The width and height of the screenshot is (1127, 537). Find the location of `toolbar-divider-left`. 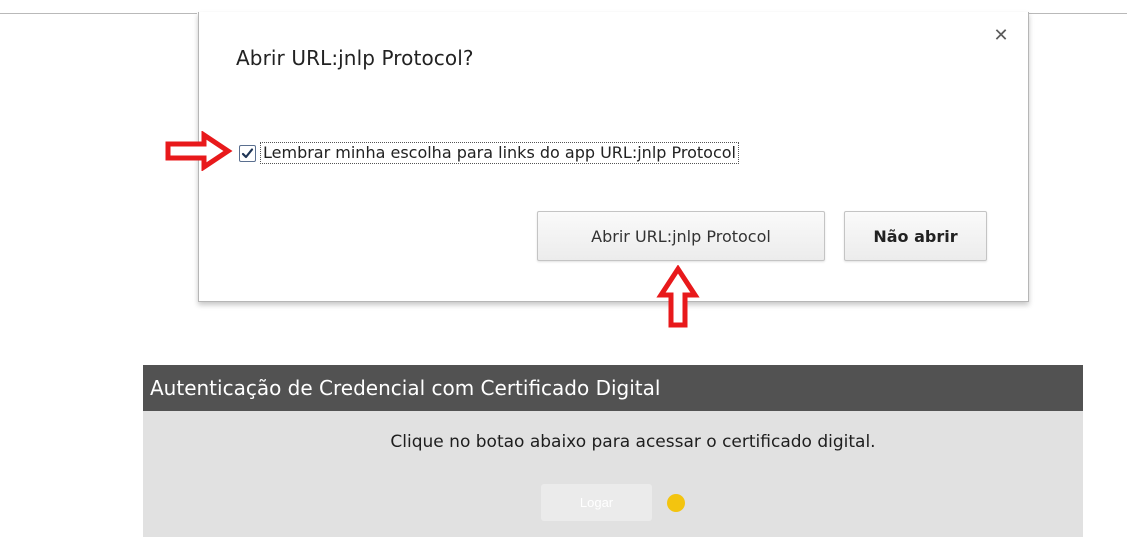

toolbar-divider-left is located at coordinates (98, 13).